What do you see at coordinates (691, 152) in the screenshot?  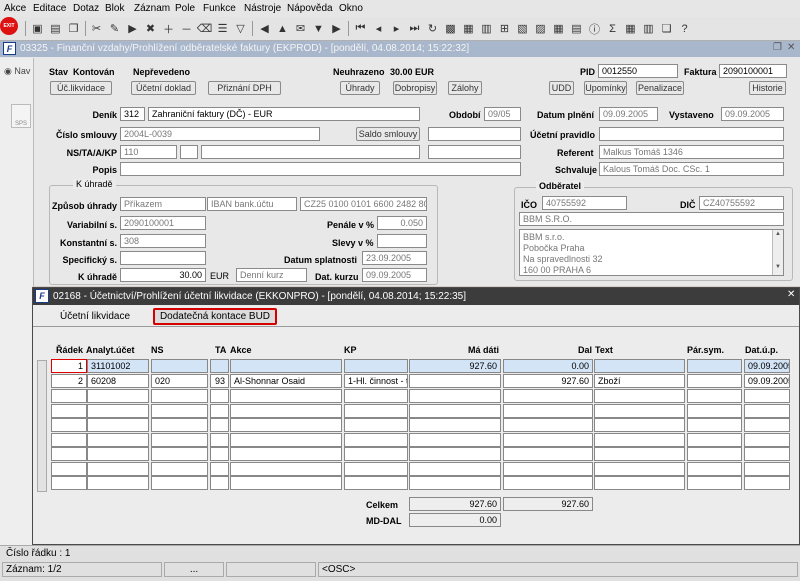 I see `referent-field: Malkus Tomáš 1346` at bounding box center [691, 152].